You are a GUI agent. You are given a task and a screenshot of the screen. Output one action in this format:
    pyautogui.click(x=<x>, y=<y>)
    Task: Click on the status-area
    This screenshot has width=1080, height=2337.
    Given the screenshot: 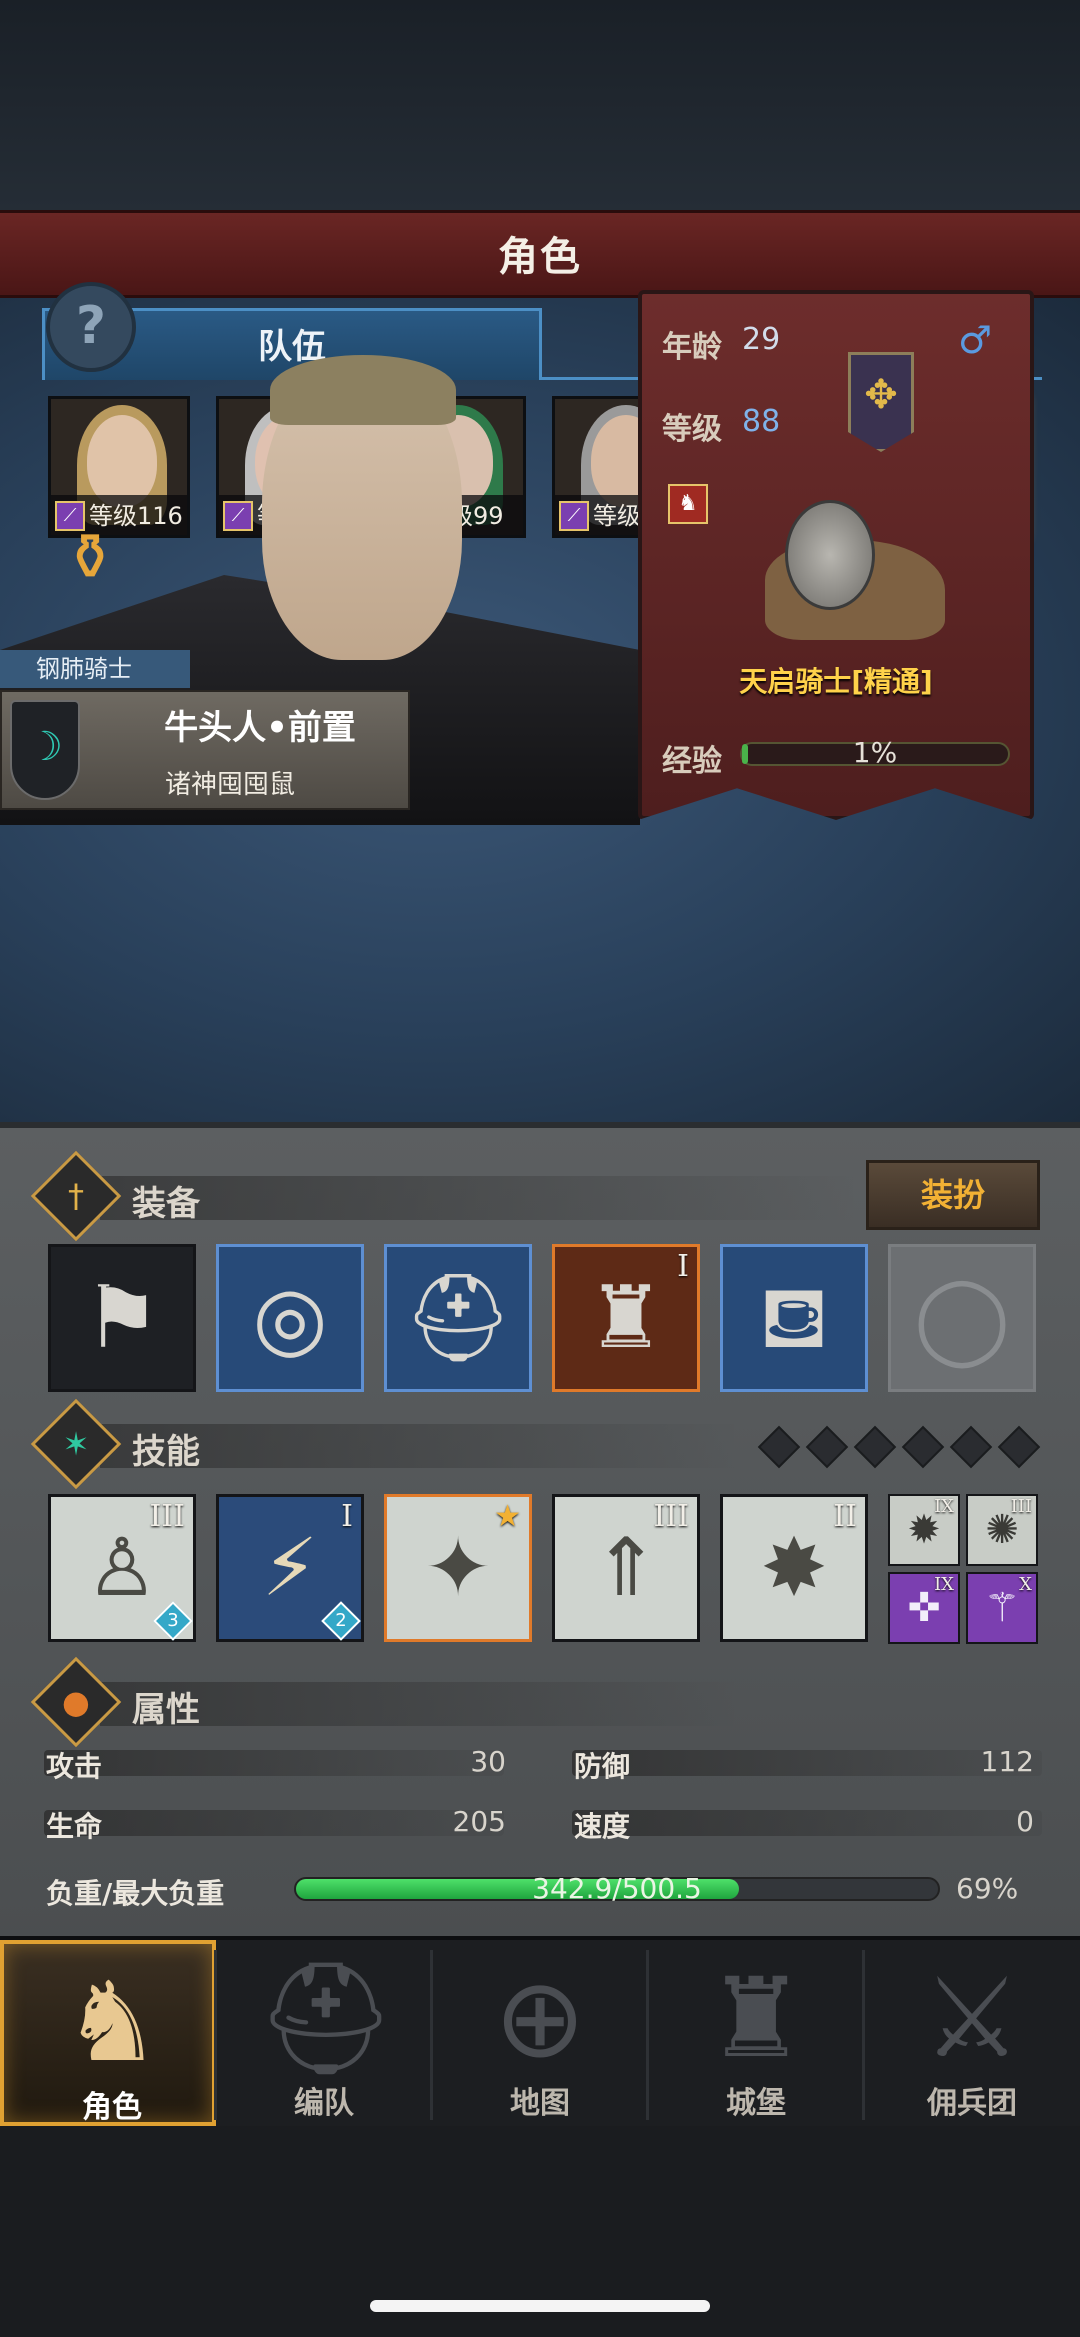 What is the action you would take?
    pyautogui.click(x=540, y=105)
    